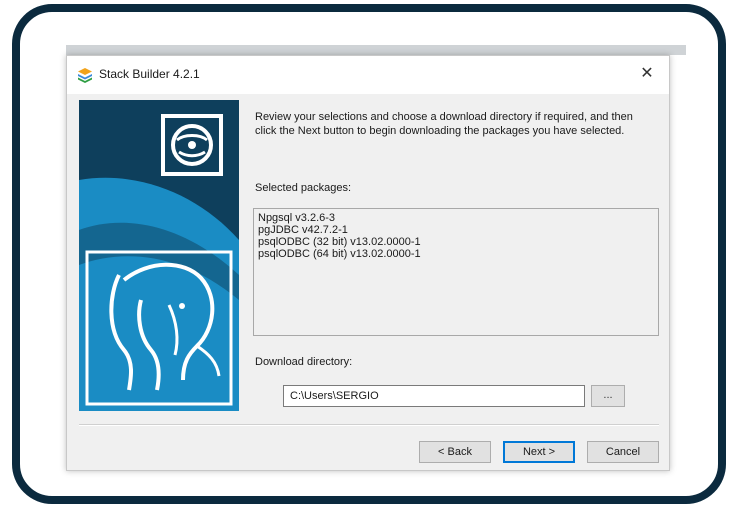  What do you see at coordinates (623, 452) in the screenshot?
I see `cancel-button: Cancel` at bounding box center [623, 452].